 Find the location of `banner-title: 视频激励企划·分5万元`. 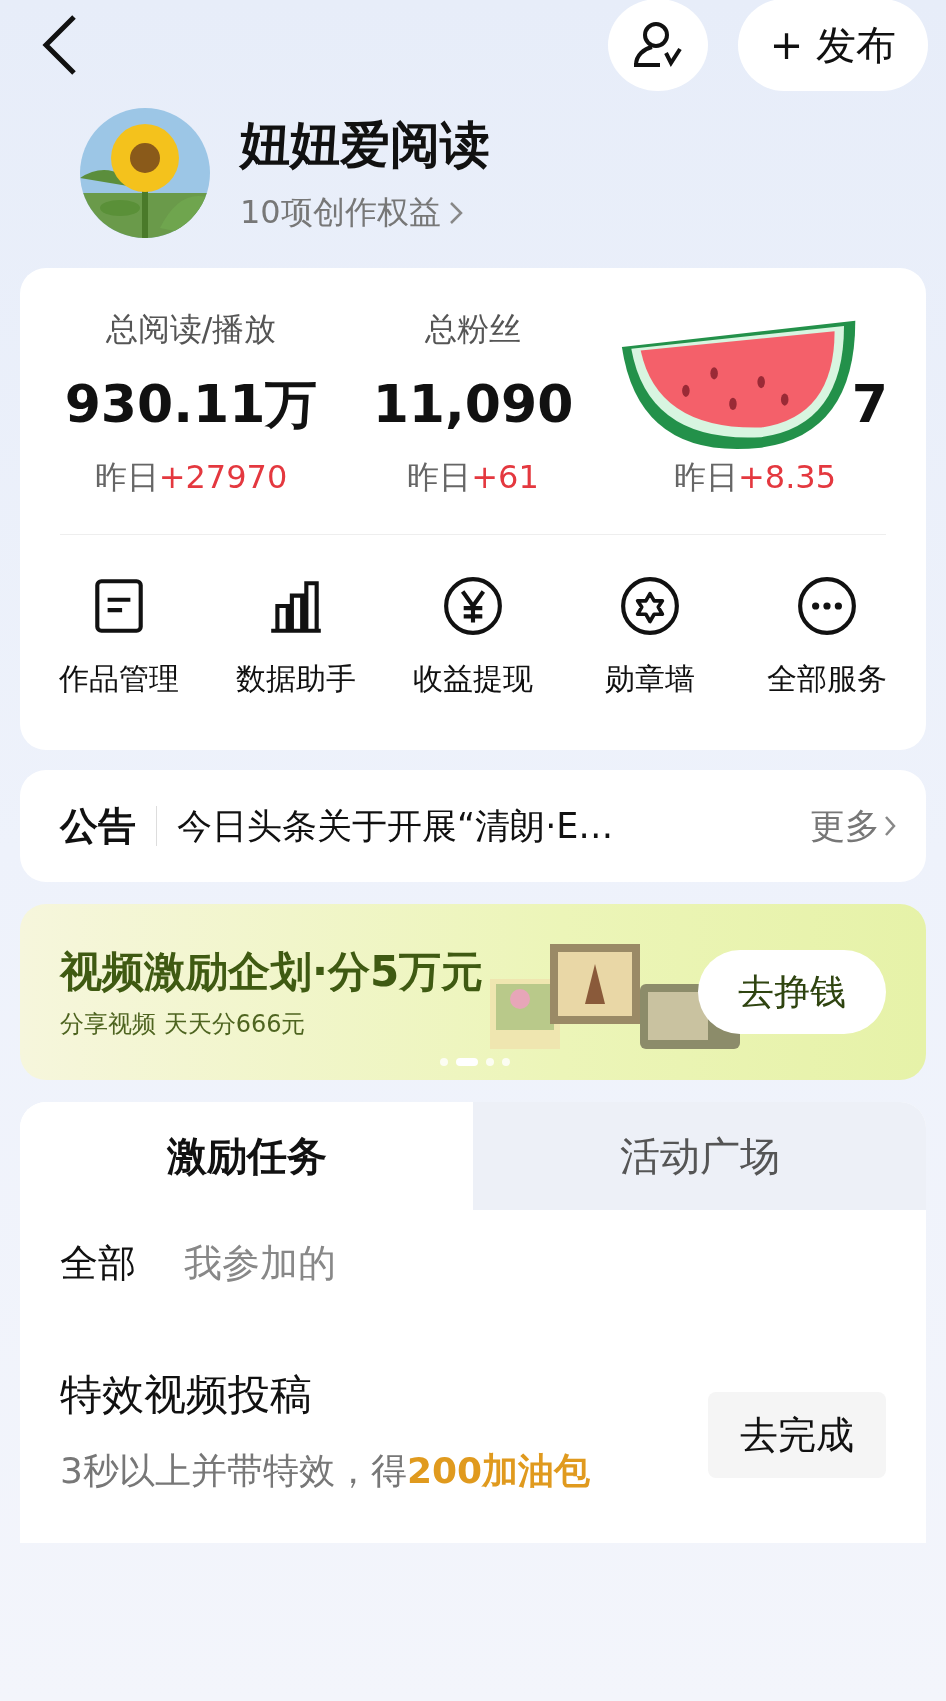

banner-title: 视频激励企划·分5万元 is located at coordinates (272, 972).